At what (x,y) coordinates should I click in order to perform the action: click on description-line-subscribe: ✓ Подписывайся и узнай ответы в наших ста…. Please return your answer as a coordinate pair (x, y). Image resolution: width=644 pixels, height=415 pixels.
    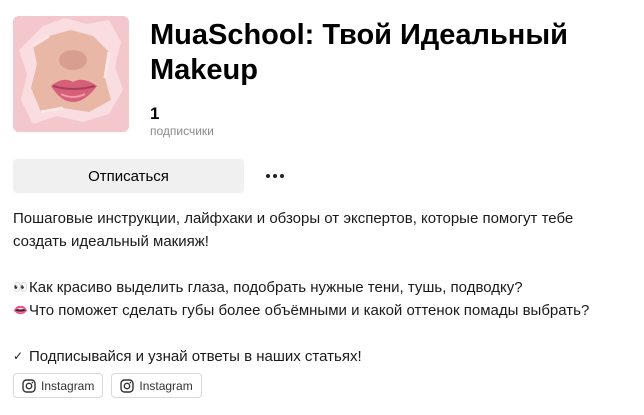
    Looking at the image, I should click on (320, 356).